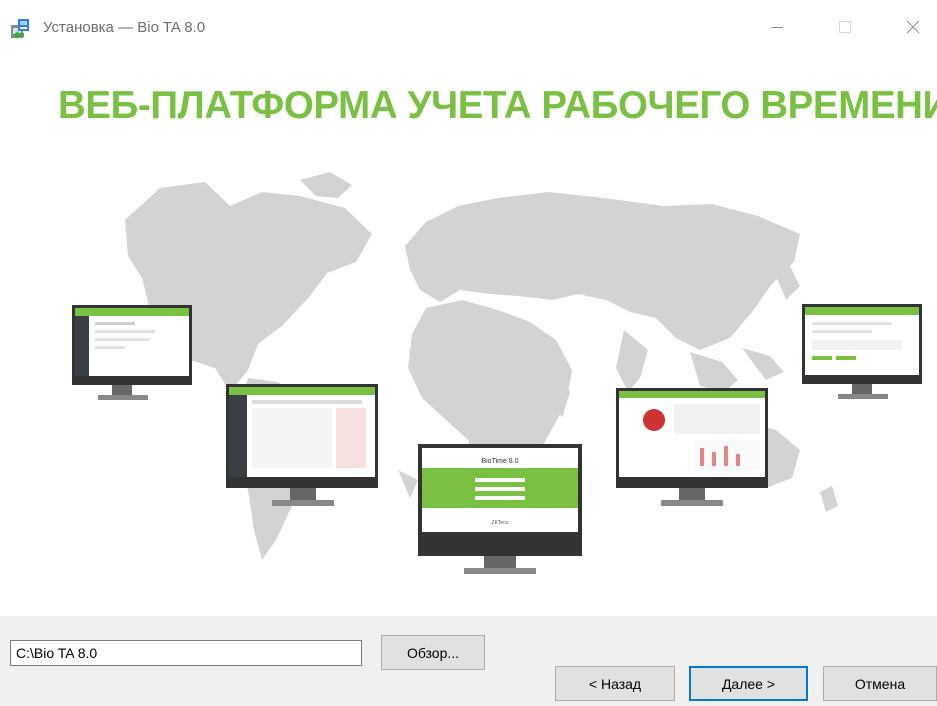  I want to click on banner-headline: ВЕБ-ПЛАТФОРМА УЧЕТА РАБОЧЕГО ВРЕМЕНИ, so click(497, 105).